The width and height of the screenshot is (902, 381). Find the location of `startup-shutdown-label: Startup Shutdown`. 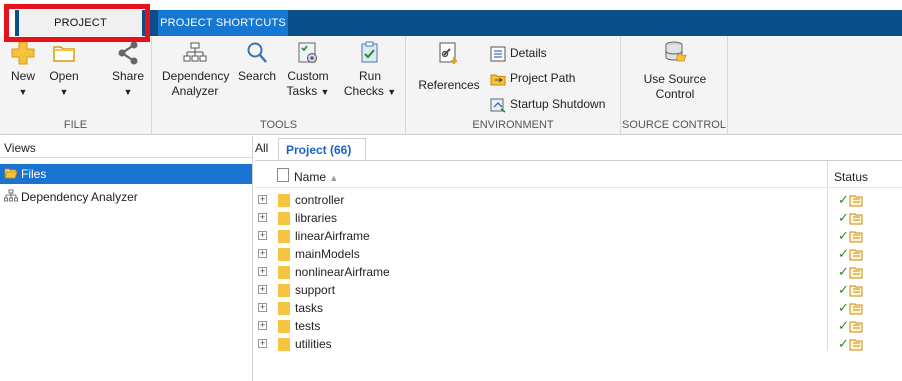

startup-shutdown-label: Startup Shutdown is located at coordinates (558, 104).